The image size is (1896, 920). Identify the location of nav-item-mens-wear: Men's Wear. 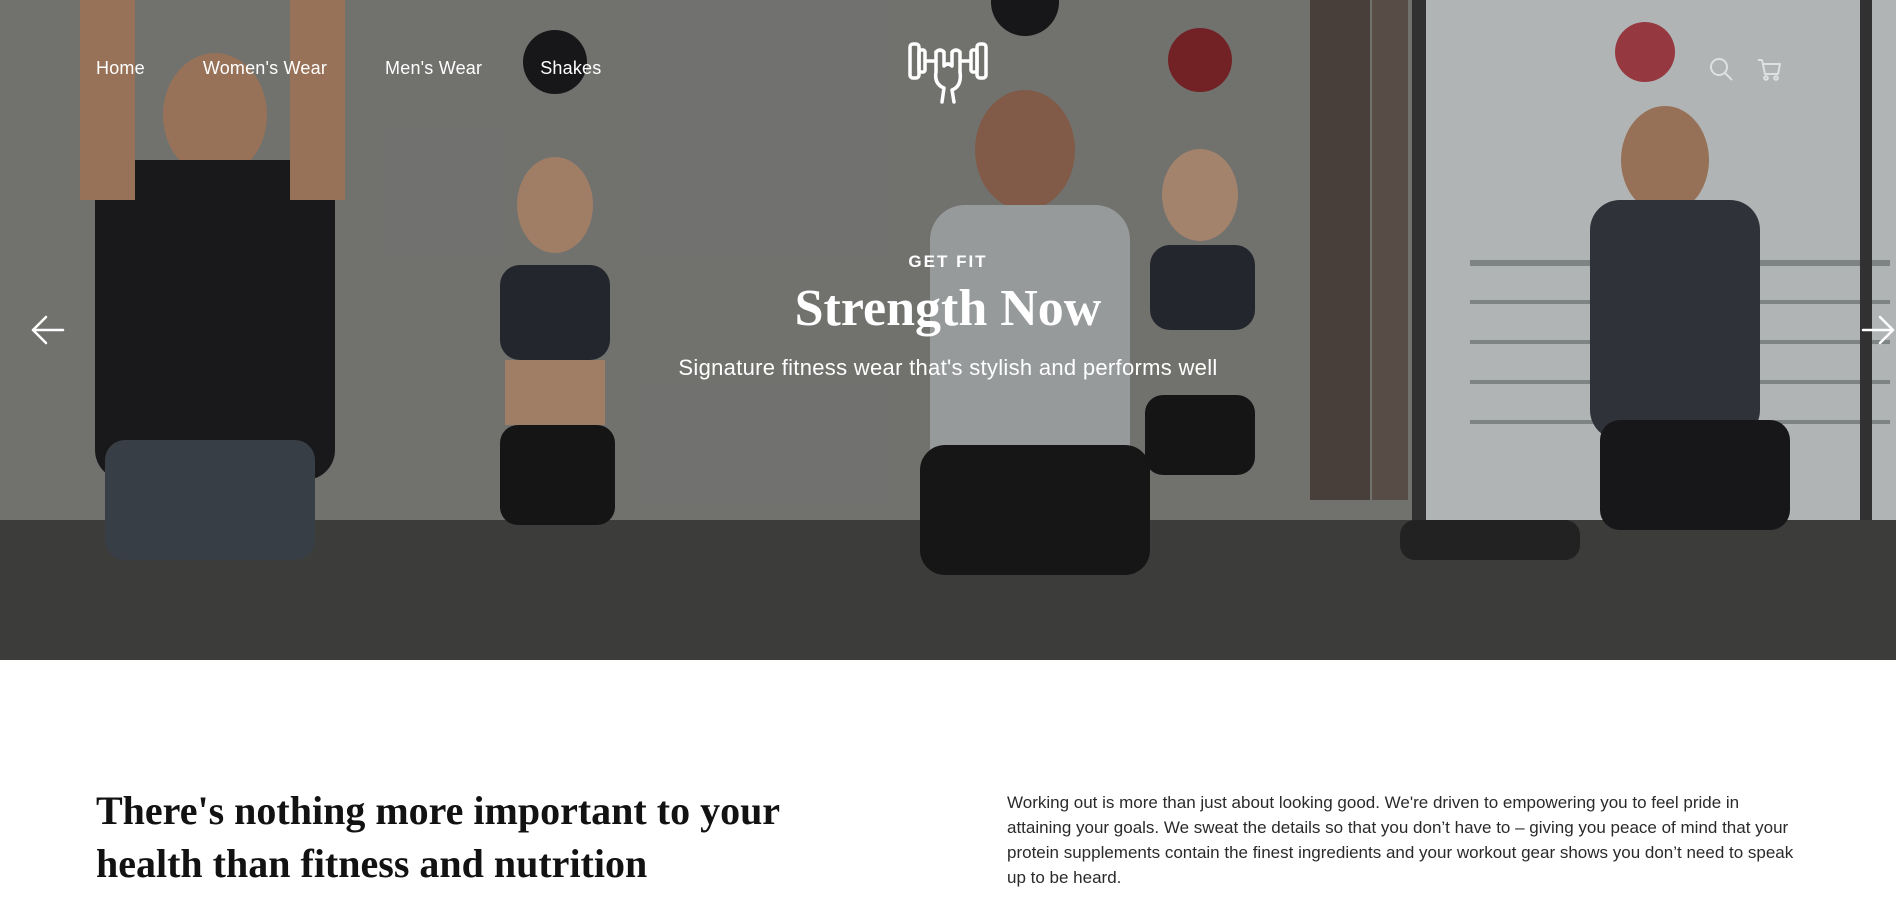
(433, 68).